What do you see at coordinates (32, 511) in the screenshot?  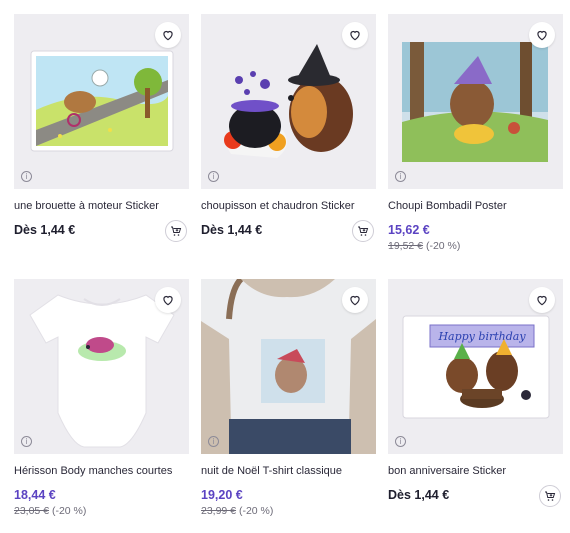 I see `original-price: 23,05 €` at bounding box center [32, 511].